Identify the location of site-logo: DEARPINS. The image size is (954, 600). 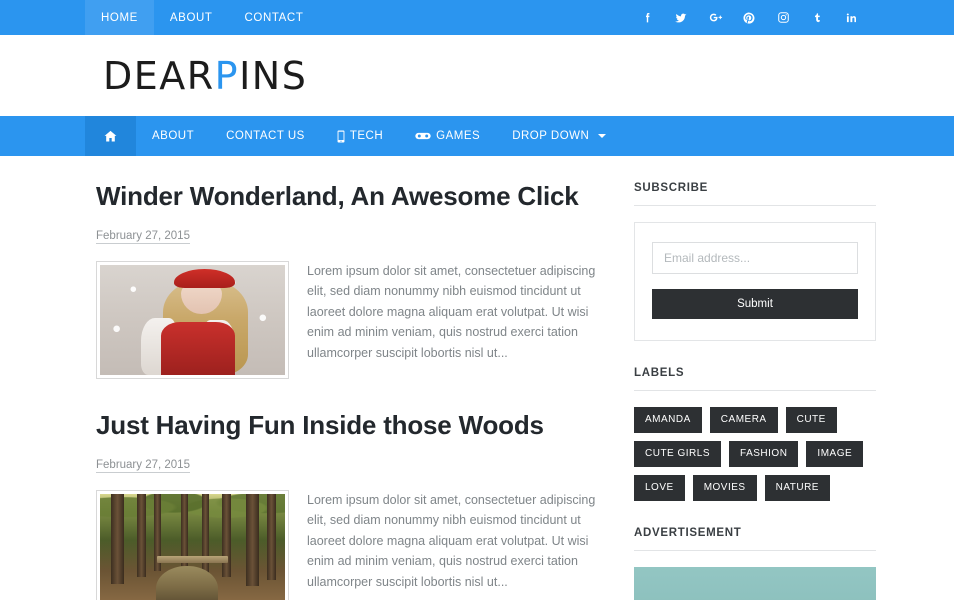
(205, 76).